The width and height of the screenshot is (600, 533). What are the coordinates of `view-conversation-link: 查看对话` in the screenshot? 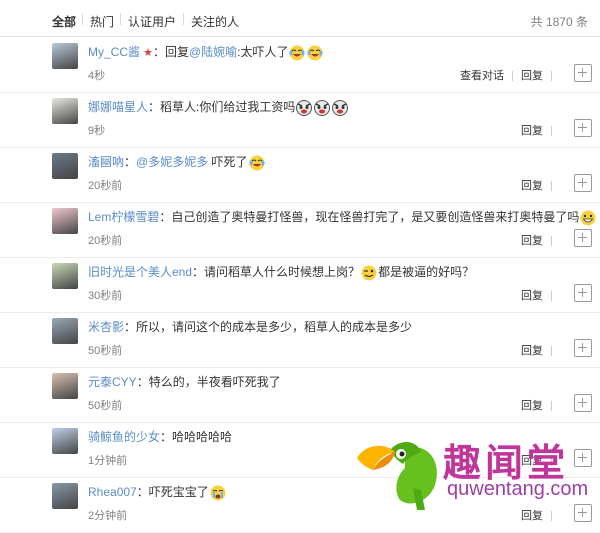 It's located at (482, 76).